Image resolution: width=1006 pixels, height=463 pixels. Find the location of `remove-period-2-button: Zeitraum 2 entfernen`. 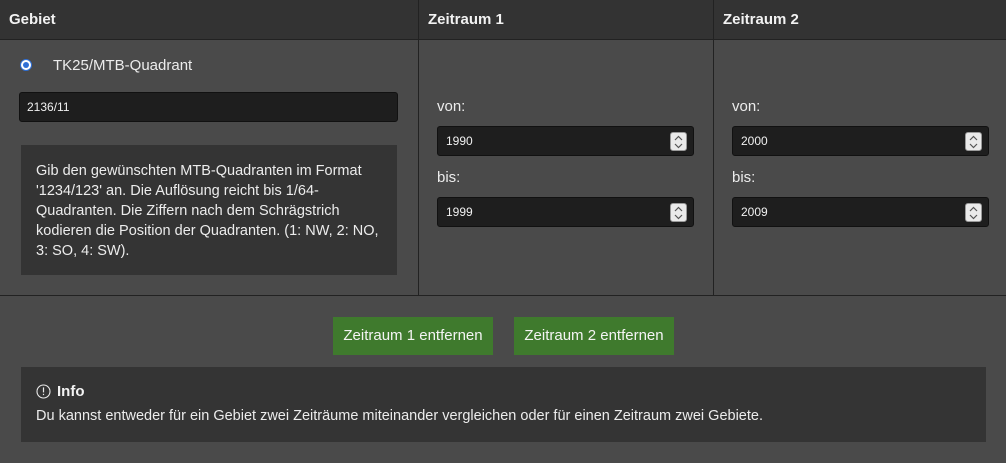

remove-period-2-button: Zeitraum 2 entfernen is located at coordinates (594, 336).